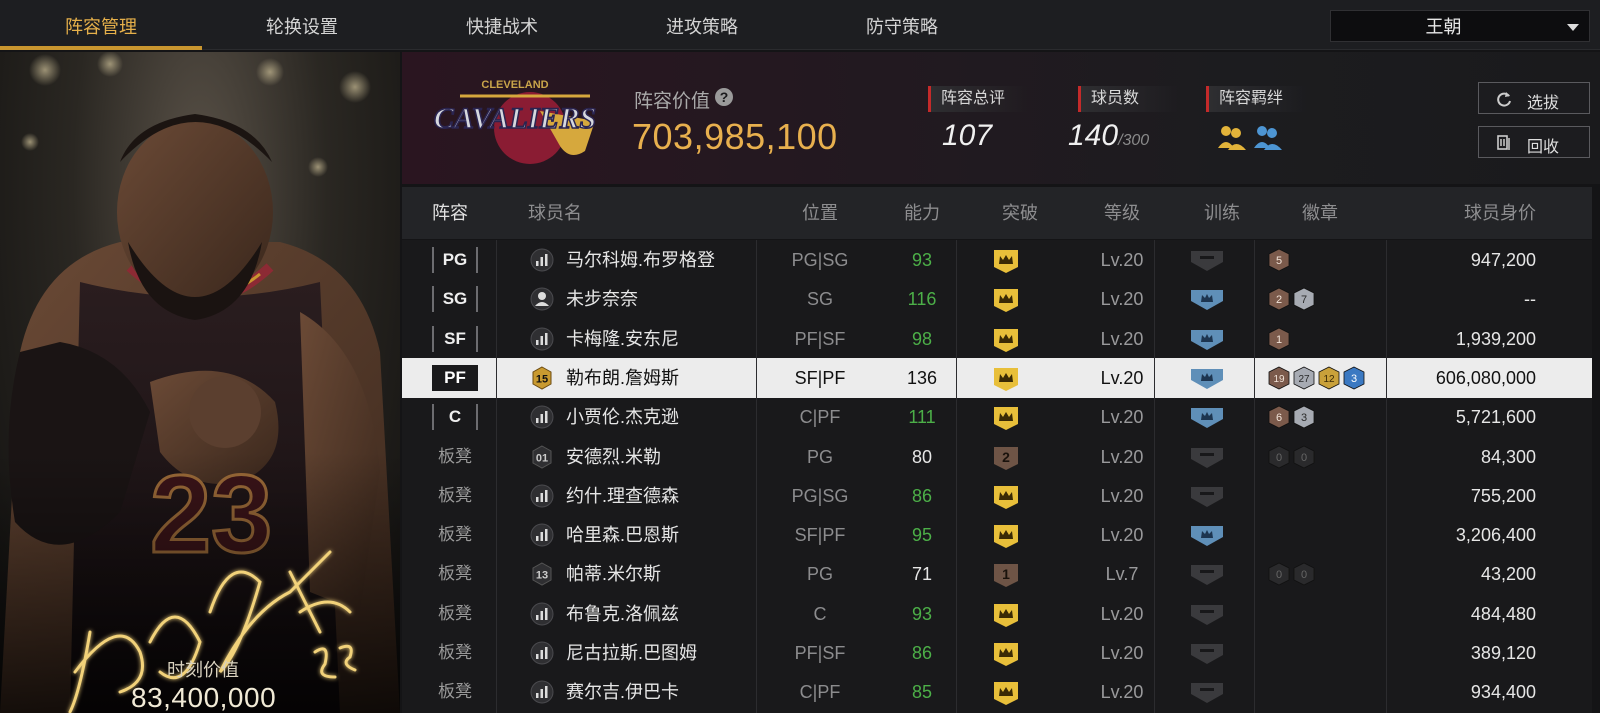  Describe the element at coordinates (455, 299) in the screenshot. I see `lineup-slot: SG` at that location.